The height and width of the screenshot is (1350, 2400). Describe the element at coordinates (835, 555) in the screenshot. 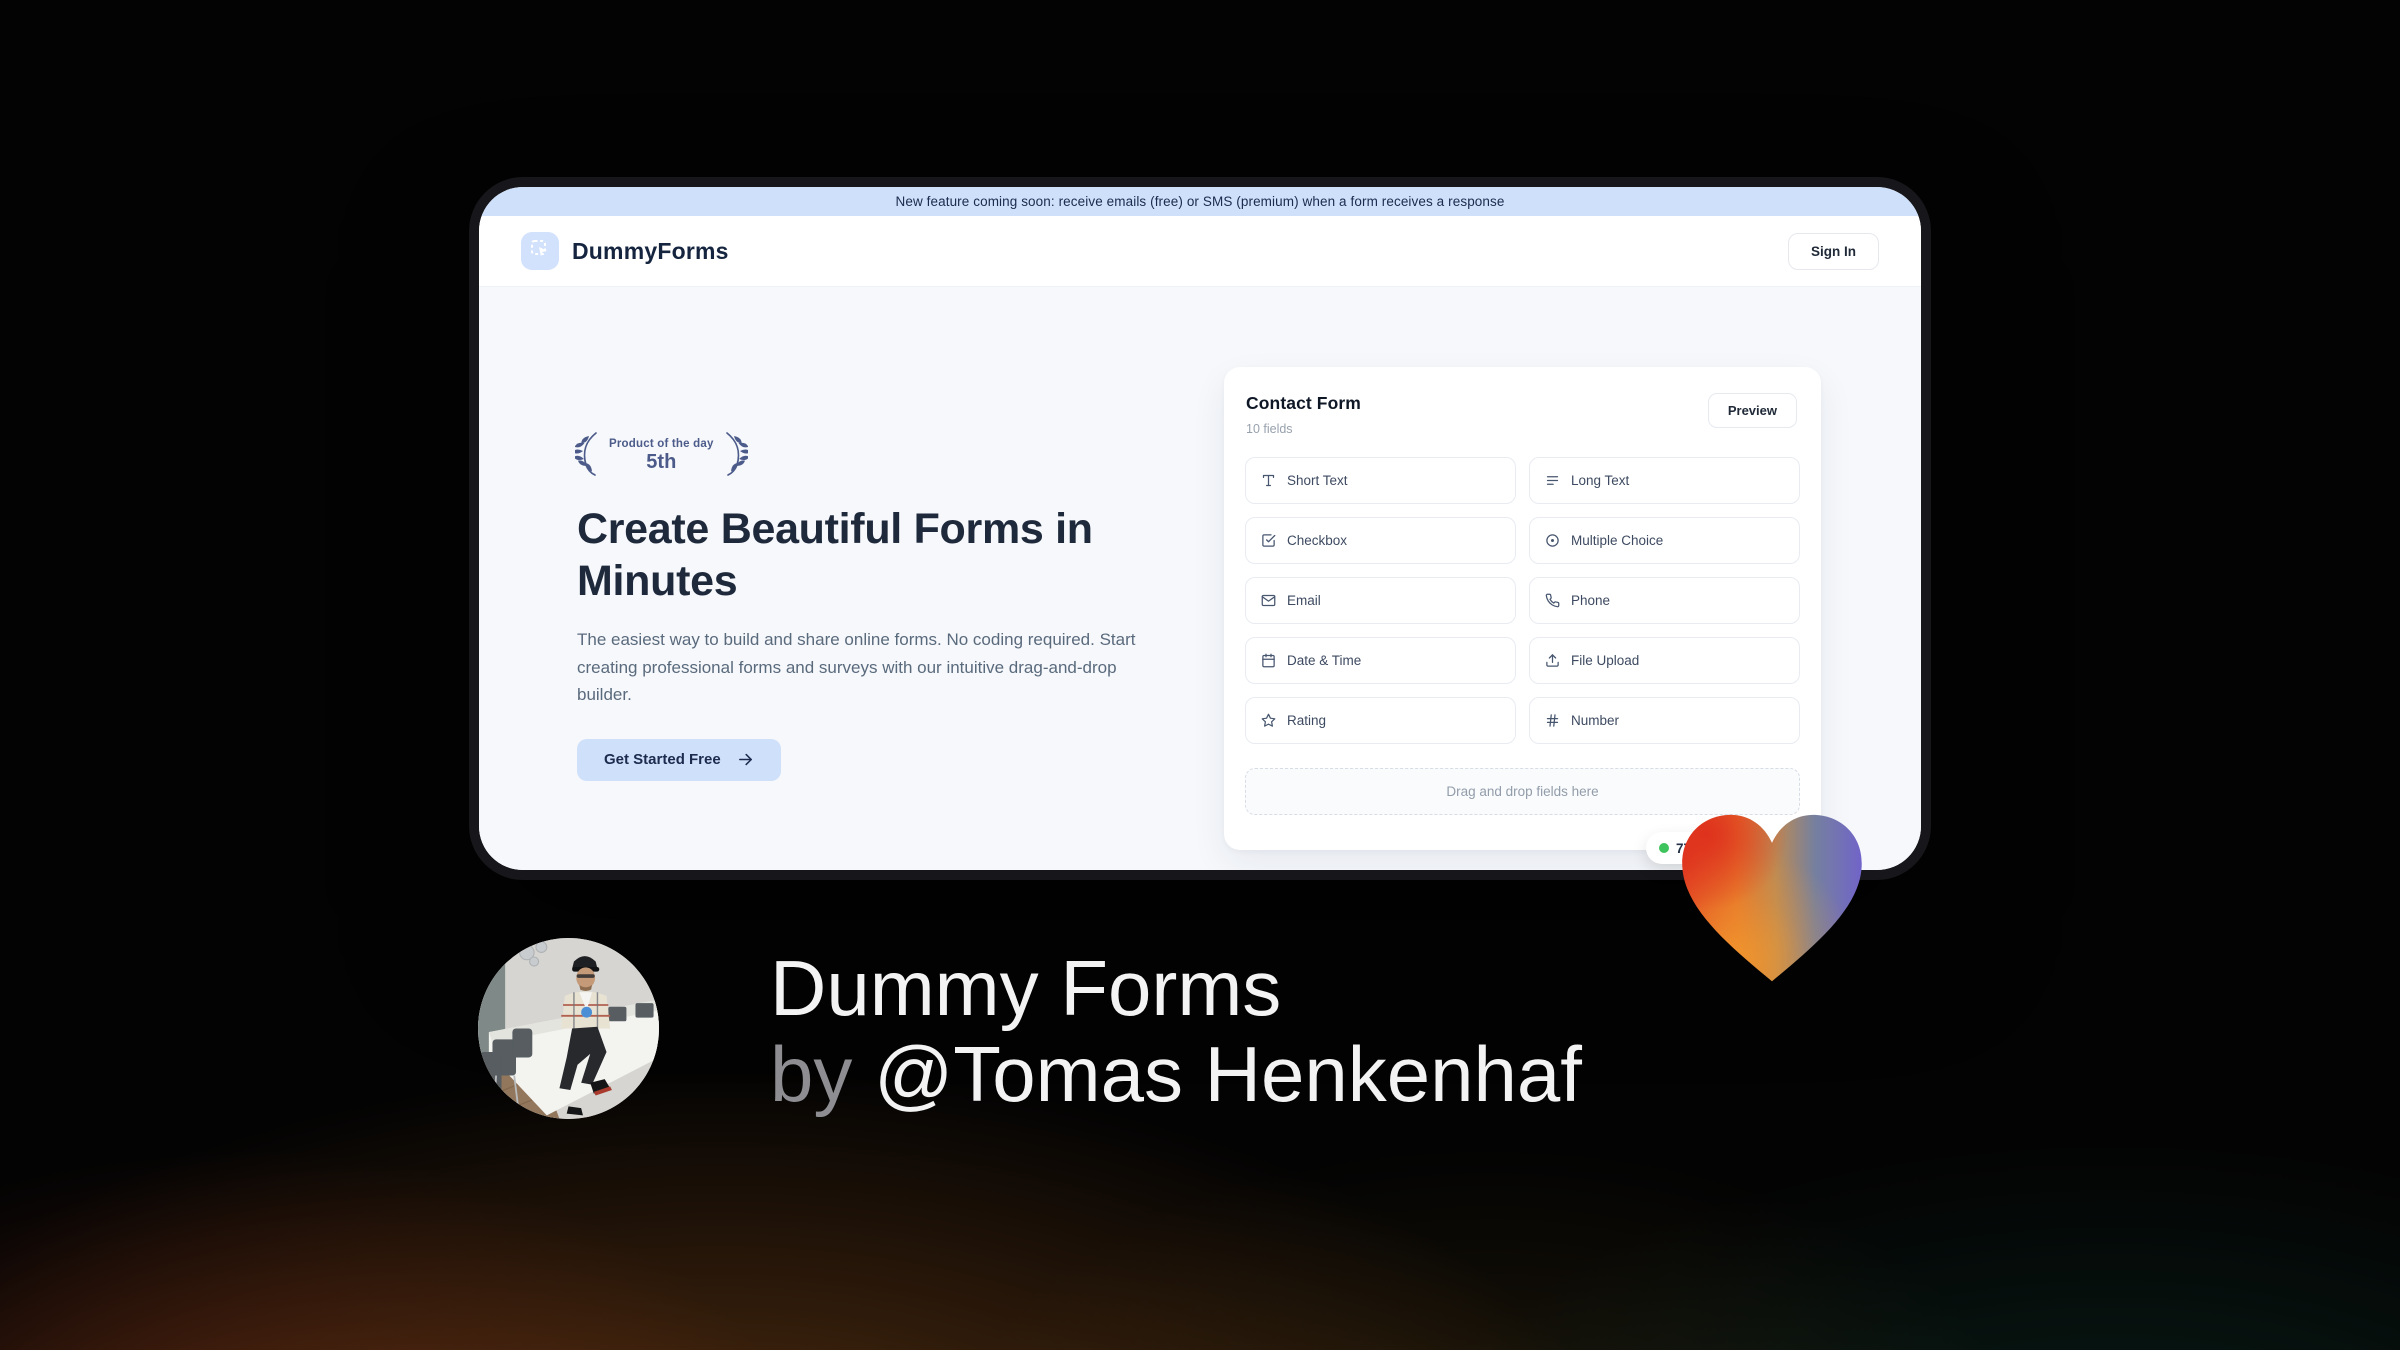

I see `hero-title: Create Beautiful Forms in Minutes` at that location.